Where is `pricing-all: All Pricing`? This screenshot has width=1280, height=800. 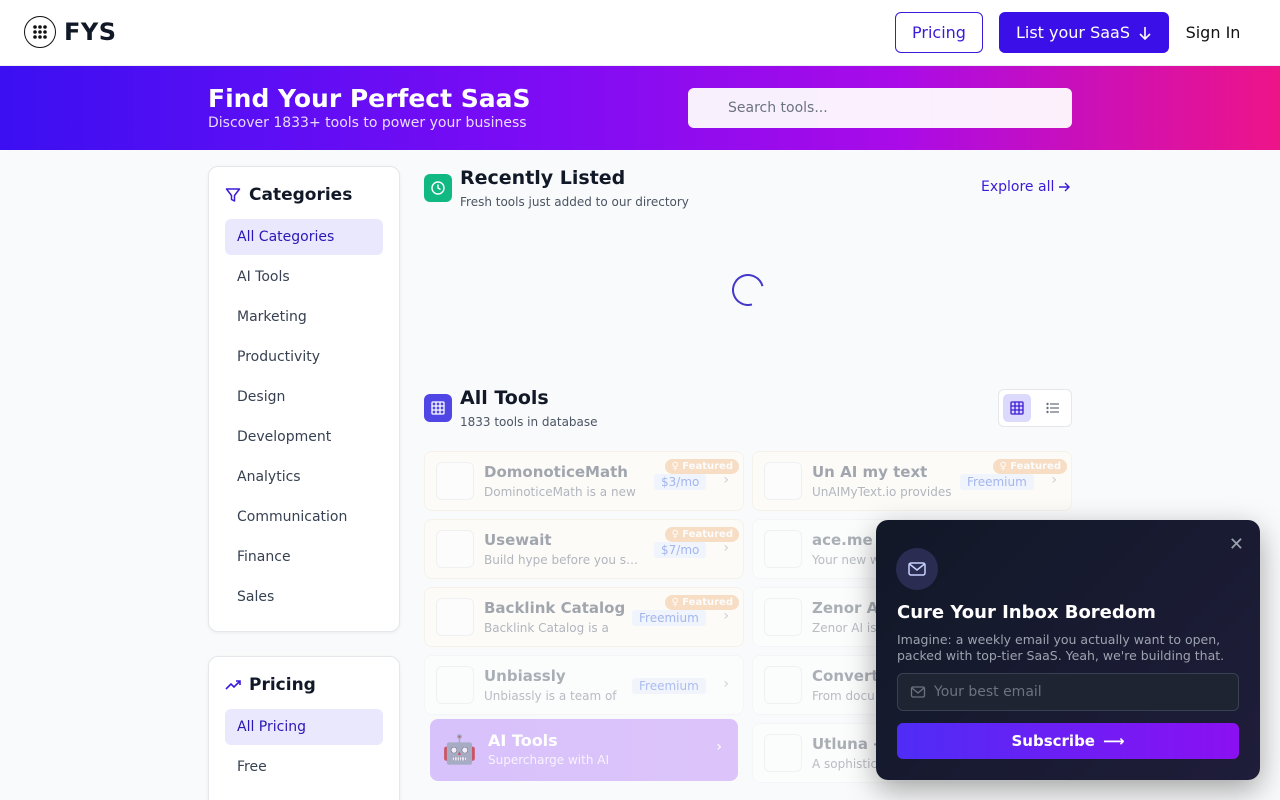
pricing-all: All Pricing is located at coordinates (304, 727).